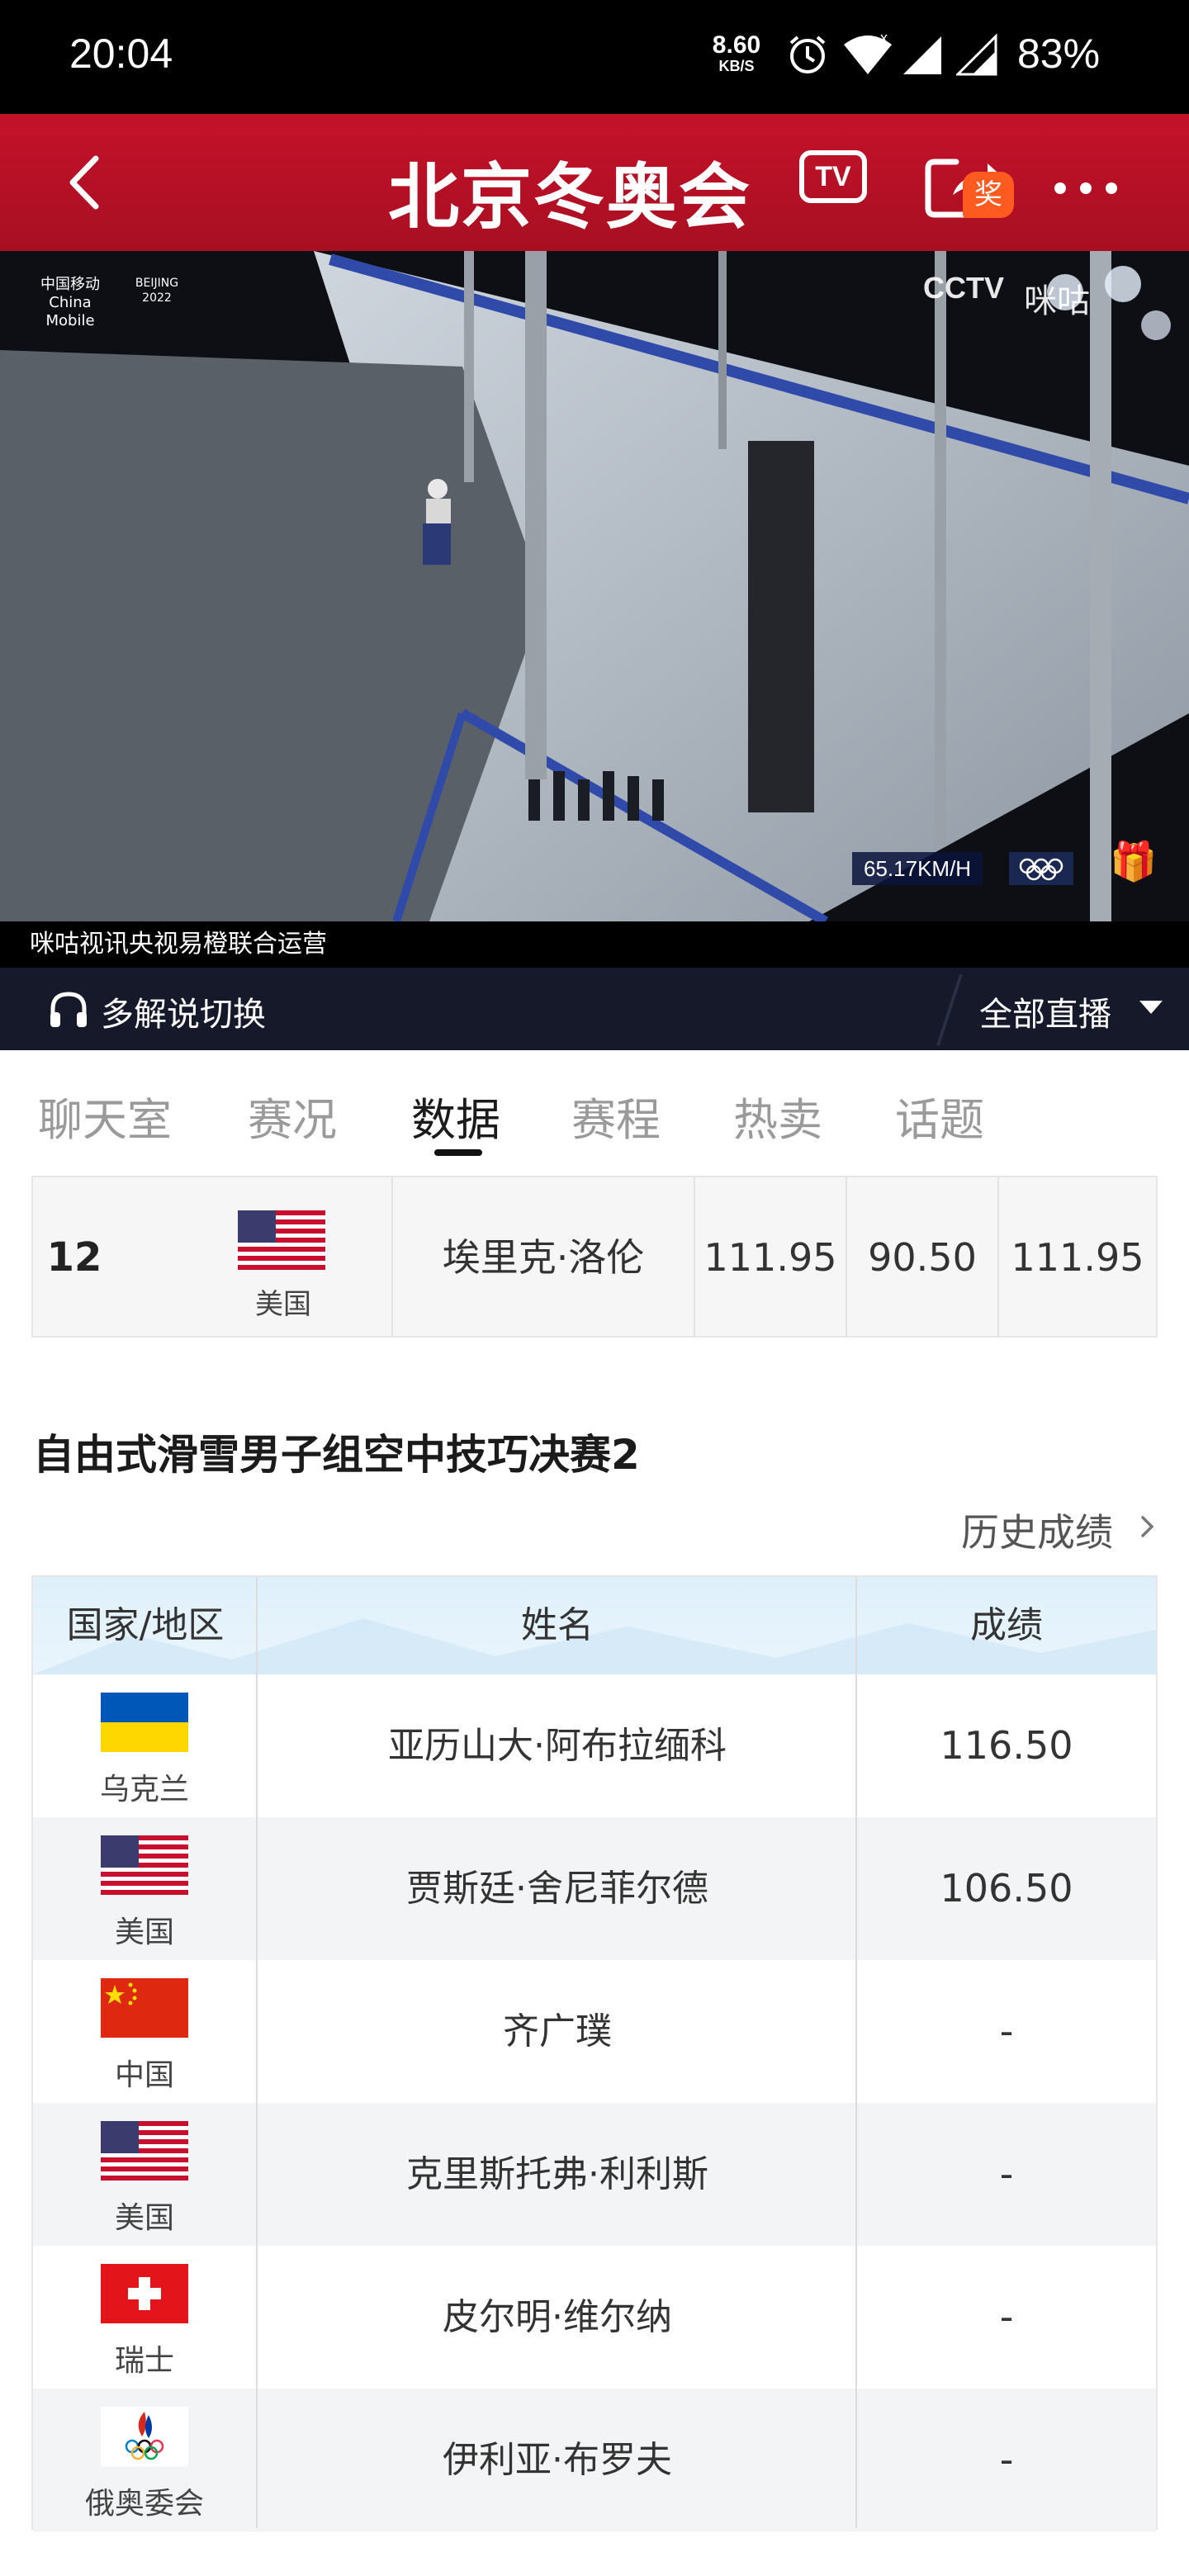  Describe the element at coordinates (884, 39) in the screenshot. I see `svg-text: x` at that location.